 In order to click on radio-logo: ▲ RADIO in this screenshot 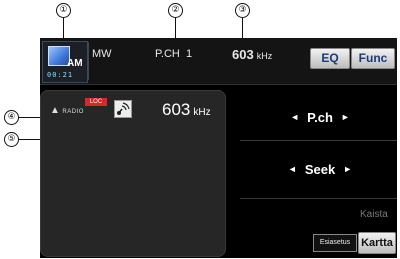, I will do `click(67, 110)`.